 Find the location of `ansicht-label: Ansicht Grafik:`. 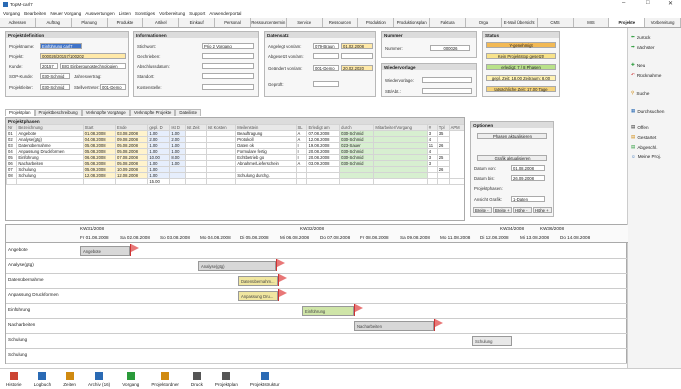

ansicht-label: Ansicht Grafik: is located at coordinates (488, 199).